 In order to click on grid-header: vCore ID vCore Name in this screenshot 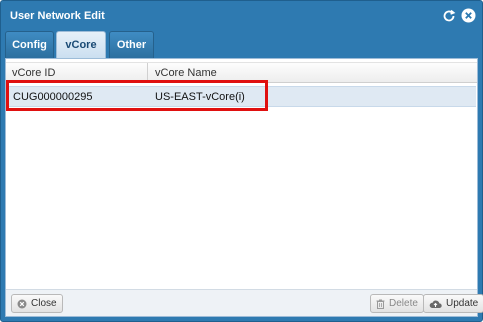, I will do `click(241, 72)`.